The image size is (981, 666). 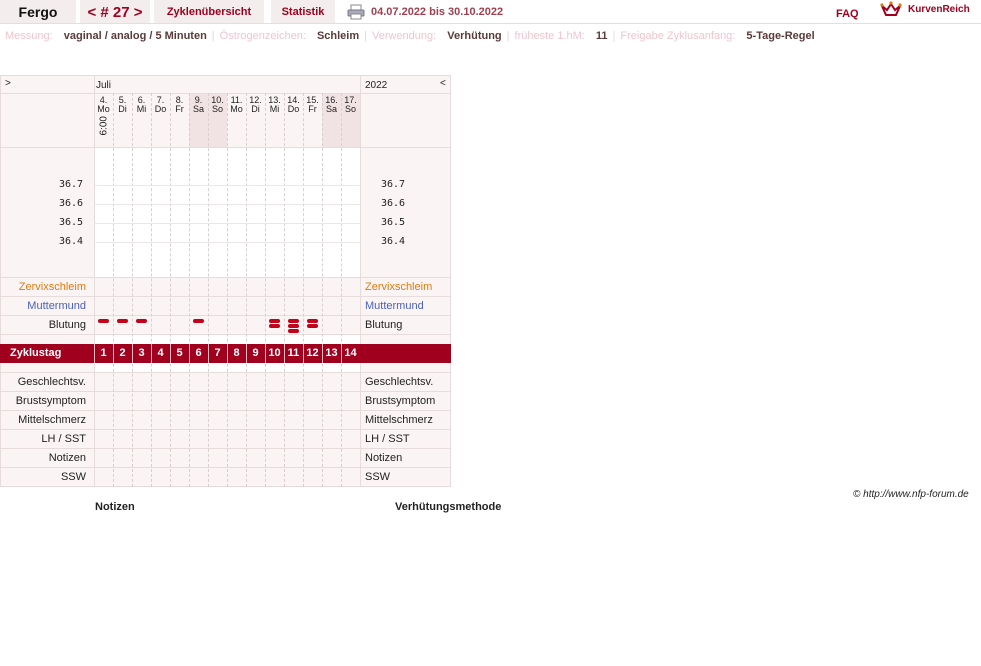 What do you see at coordinates (293, 105) in the screenshot?
I see `day-header: 14. Do` at bounding box center [293, 105].